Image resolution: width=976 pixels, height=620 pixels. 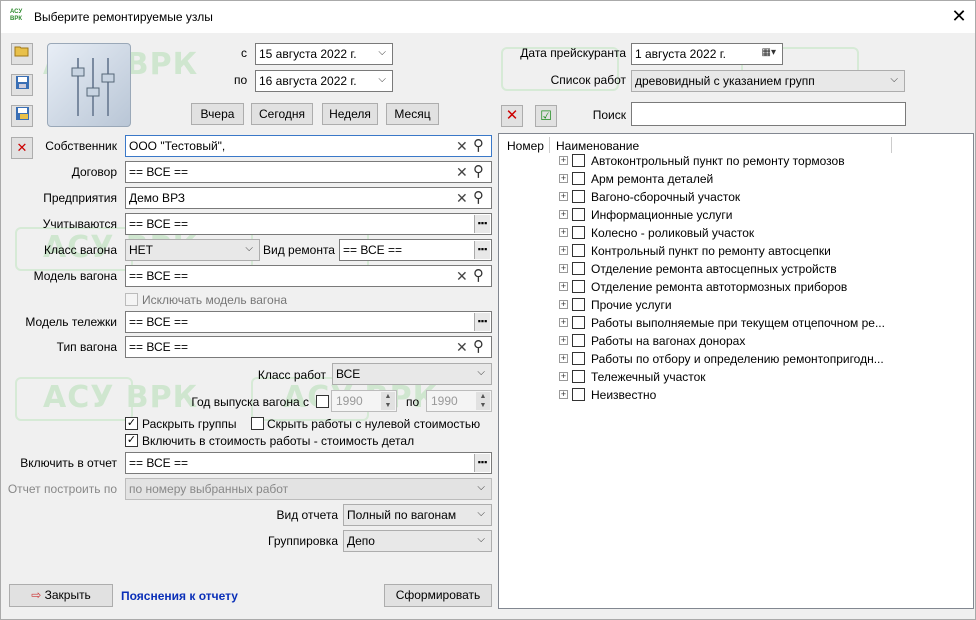 What do you see at coordinates (546, 116) in the screenshot?
I see `check-all-icon: ☑` at bounding box center [546, 116].